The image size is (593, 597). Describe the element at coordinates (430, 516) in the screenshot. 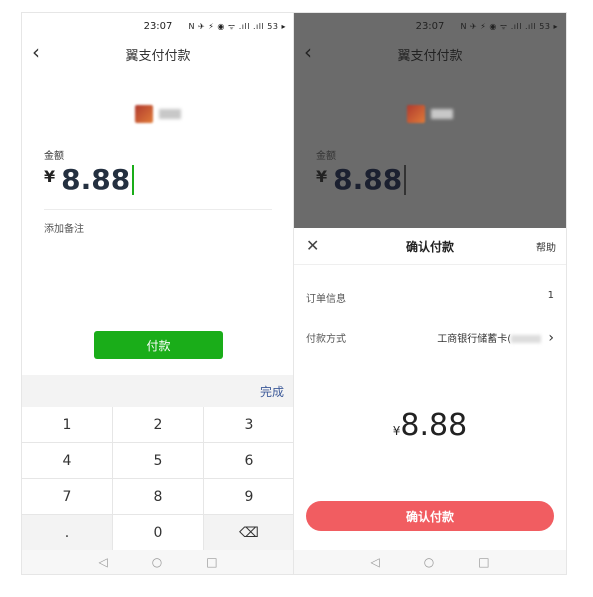

I see `confirm-pay-button: 确认付款` at that location.